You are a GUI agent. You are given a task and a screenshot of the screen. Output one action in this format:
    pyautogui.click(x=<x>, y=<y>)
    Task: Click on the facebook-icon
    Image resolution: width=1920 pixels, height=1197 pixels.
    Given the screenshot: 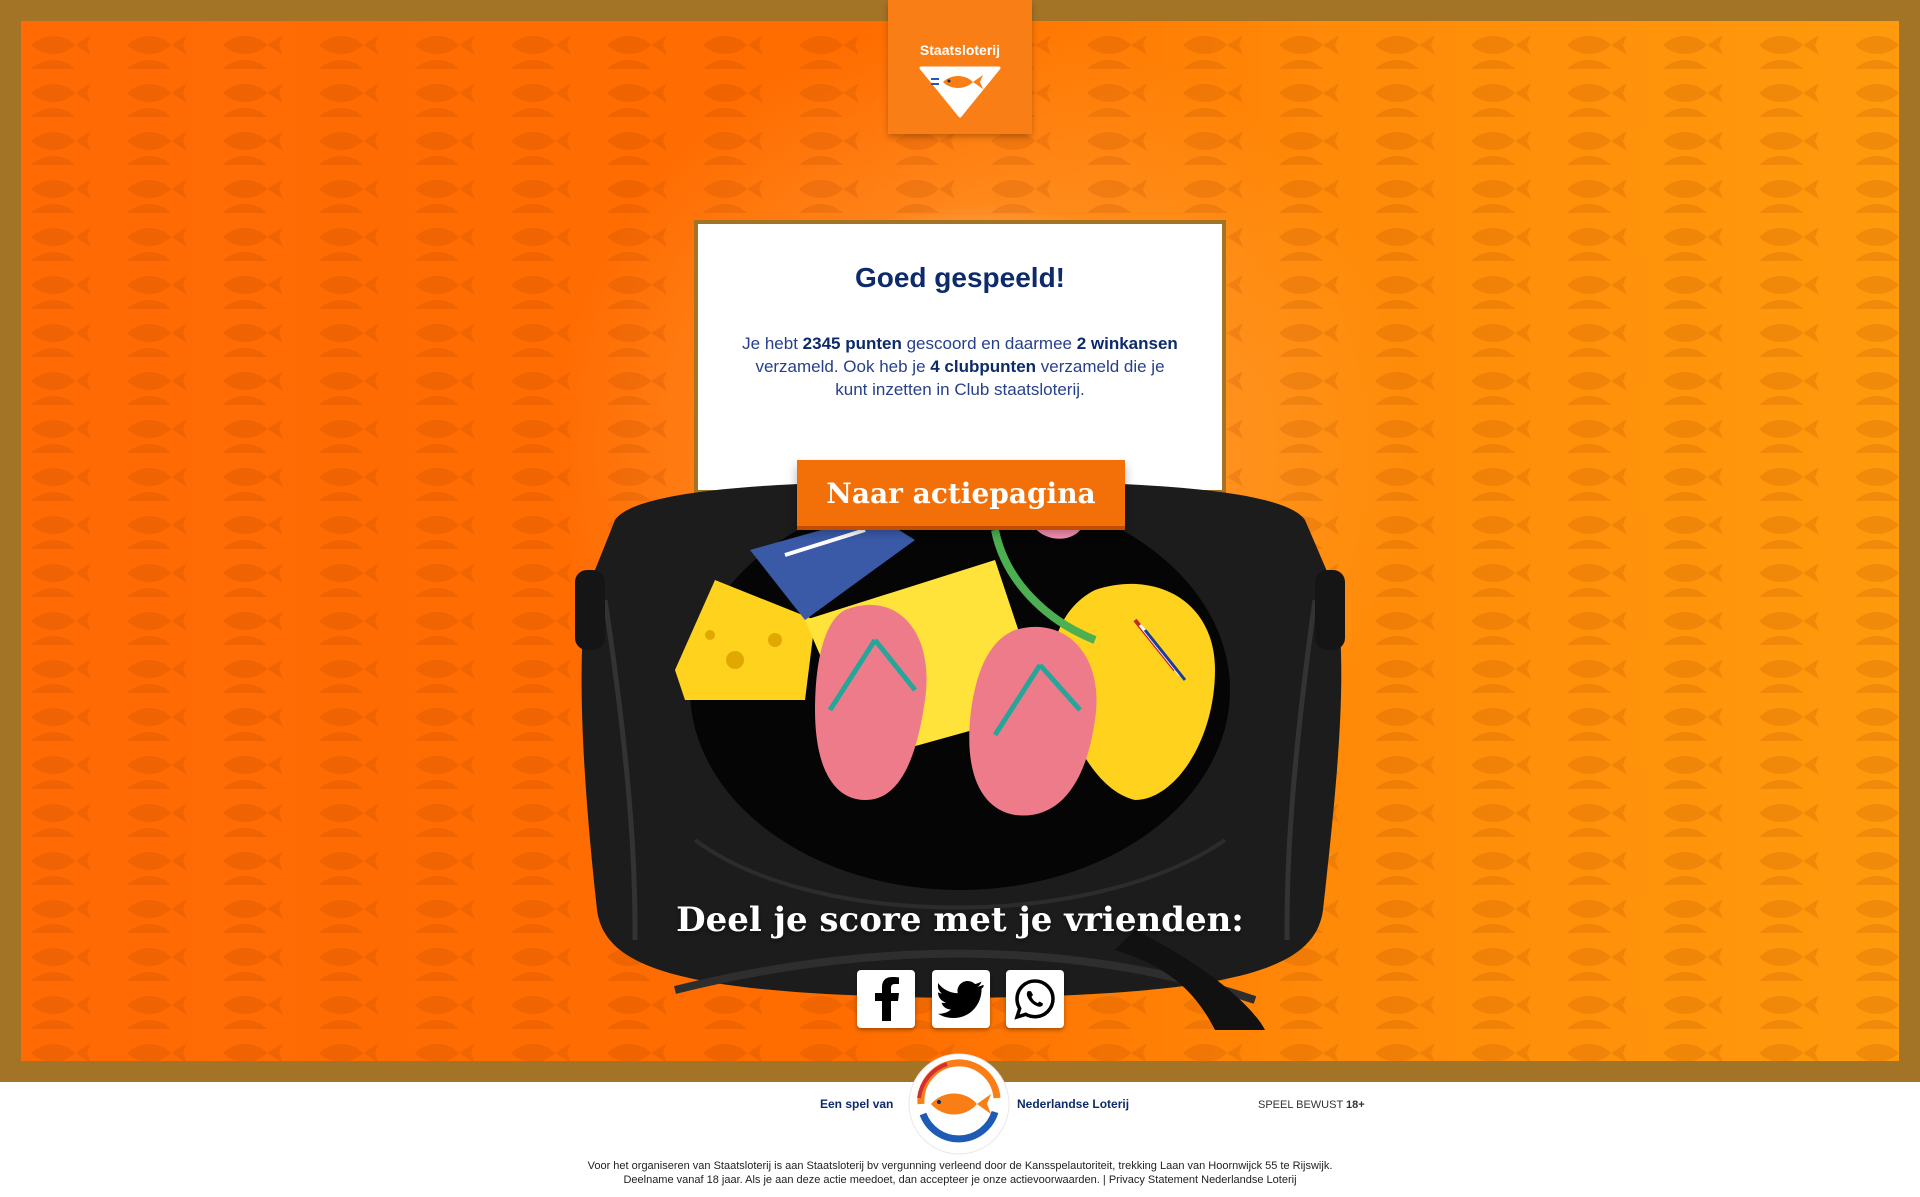 What is the action you would take?
    pyautogui.click(x=887, y=999)
    